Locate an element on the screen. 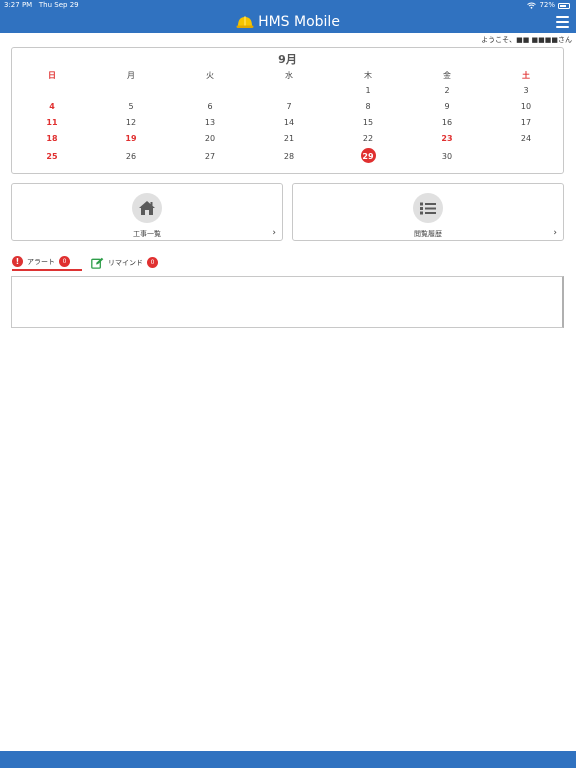 This screenshot has width=576, height=768. calendar-day: 5 is located at coordinates (131, 106).